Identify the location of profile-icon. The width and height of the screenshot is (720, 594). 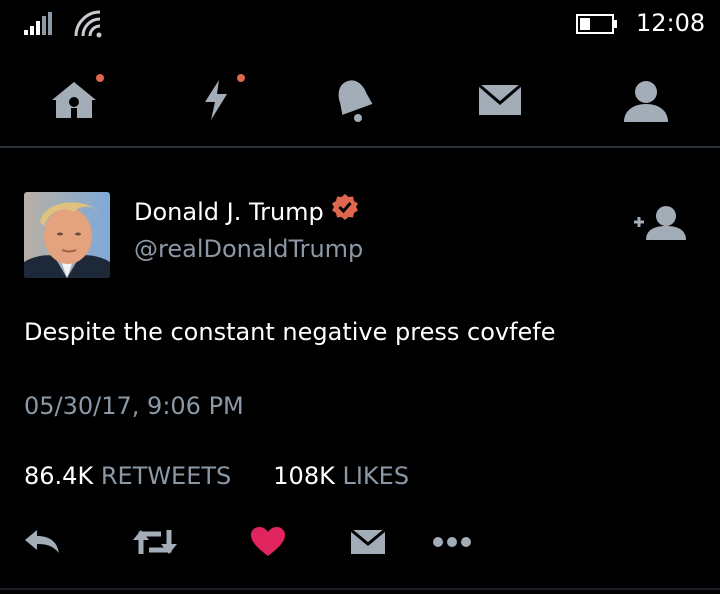
(646, 101).